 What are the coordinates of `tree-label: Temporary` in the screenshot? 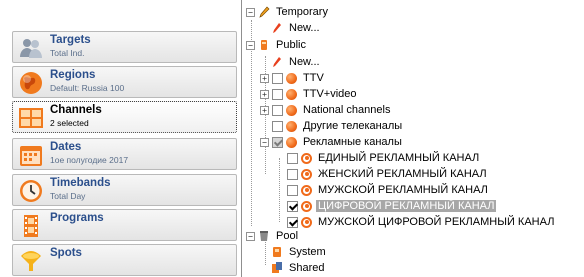 It's located at (302, 12).